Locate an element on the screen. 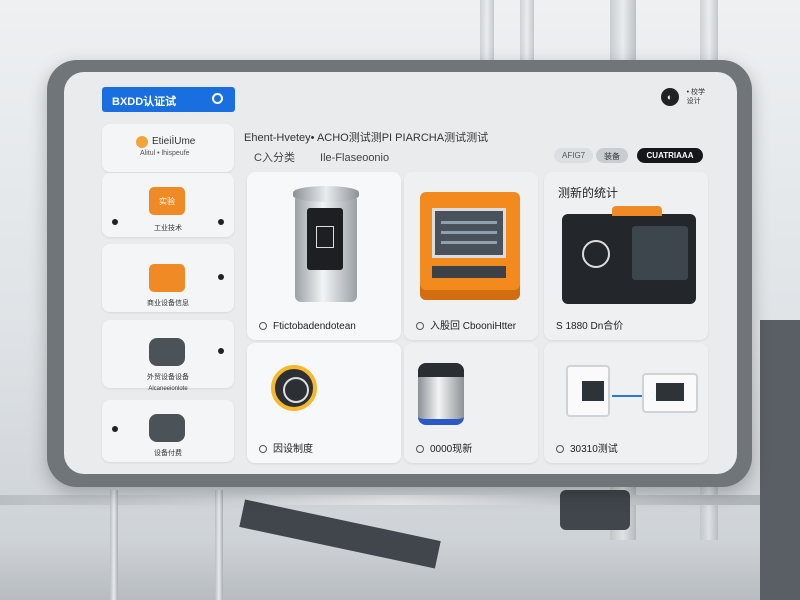  profile-title: EtieiİUme is located at coordinates (174, 141).